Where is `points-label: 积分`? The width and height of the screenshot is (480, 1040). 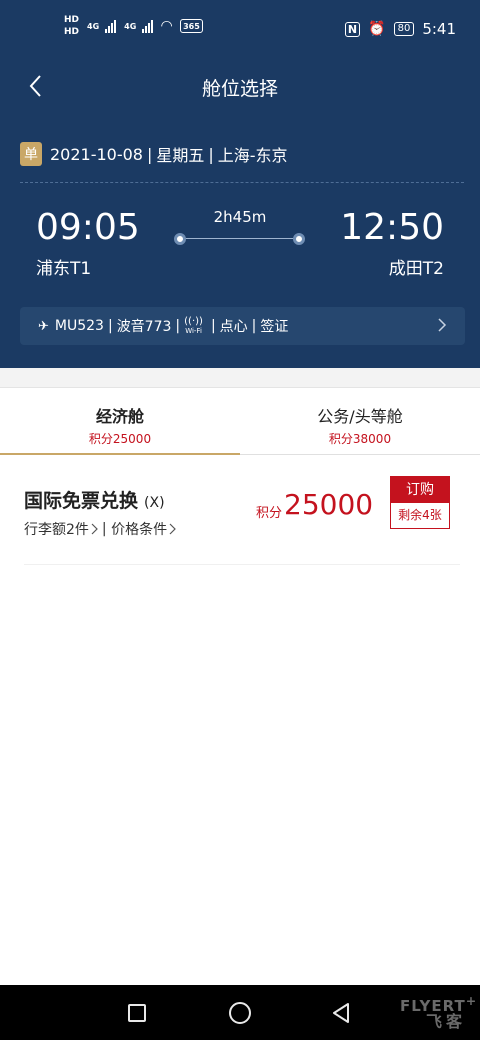
points-label: 积分 is located at coordinates (269, 513).